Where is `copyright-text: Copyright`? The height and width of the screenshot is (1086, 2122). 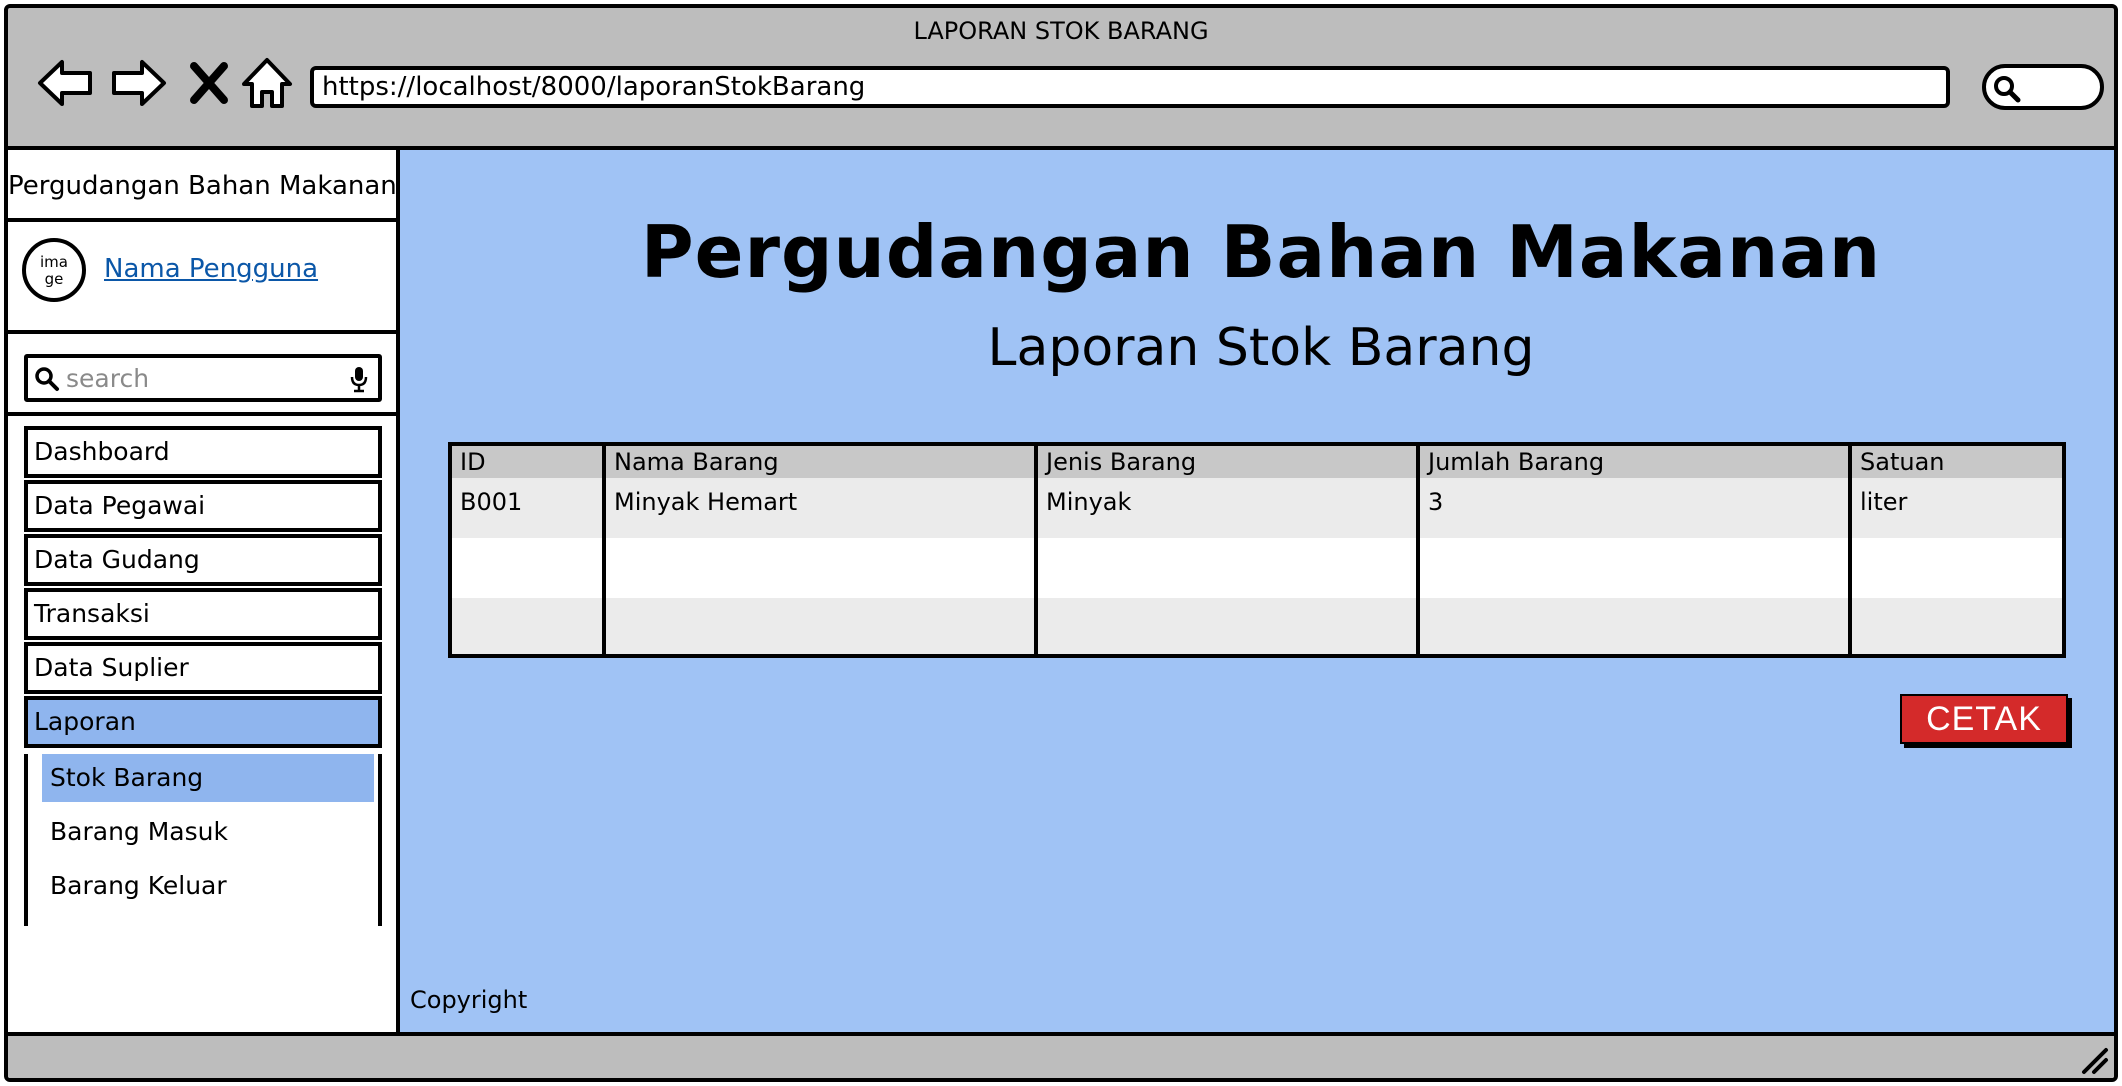
copyright-text: Copyright is located at coordinates (469, 1000).